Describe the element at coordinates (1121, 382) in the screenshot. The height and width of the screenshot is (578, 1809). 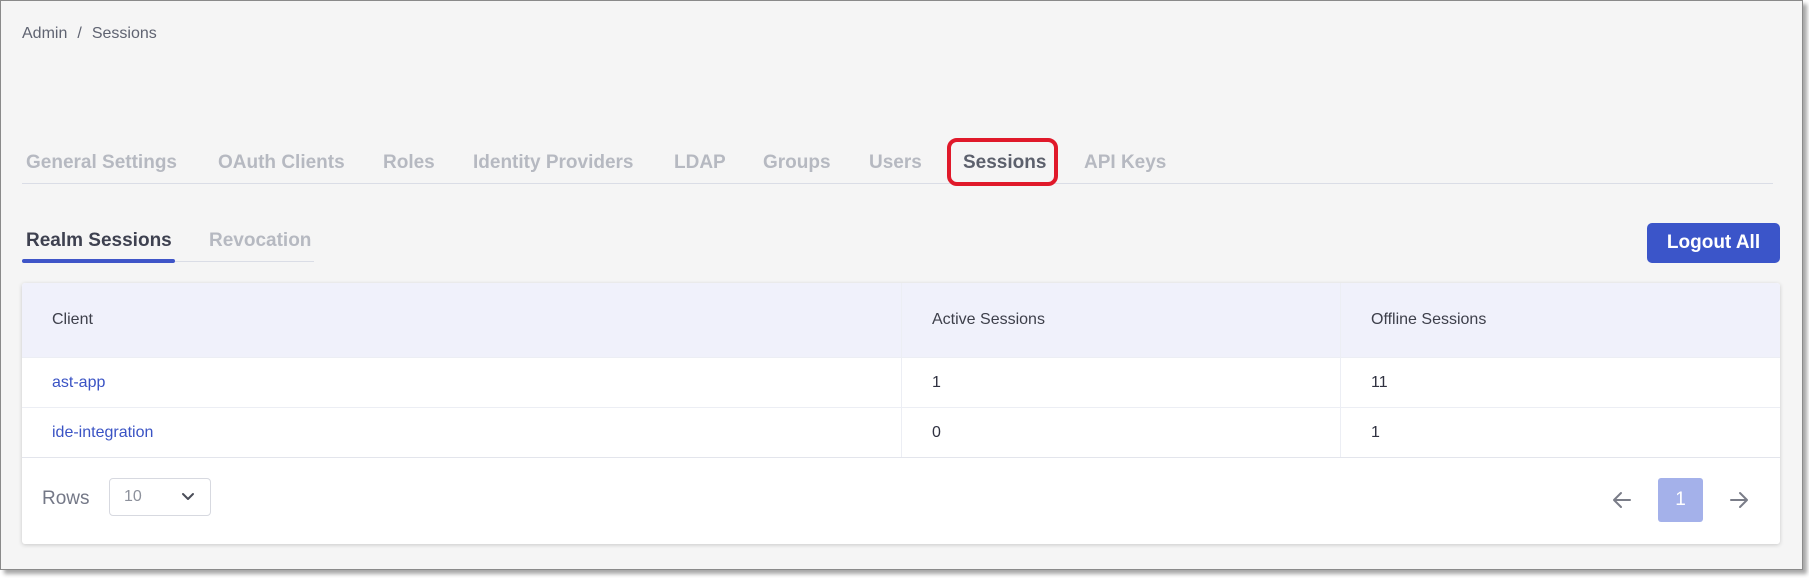
I see `active-sessions-cell: 1` at that location.